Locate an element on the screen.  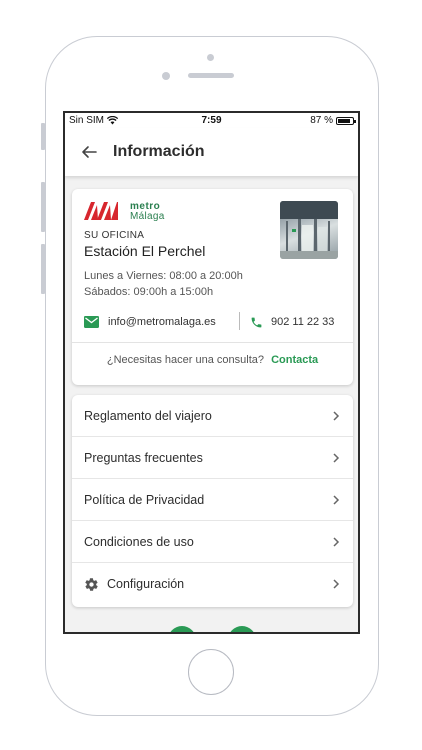
home-button is located at coordinates (211, 672).